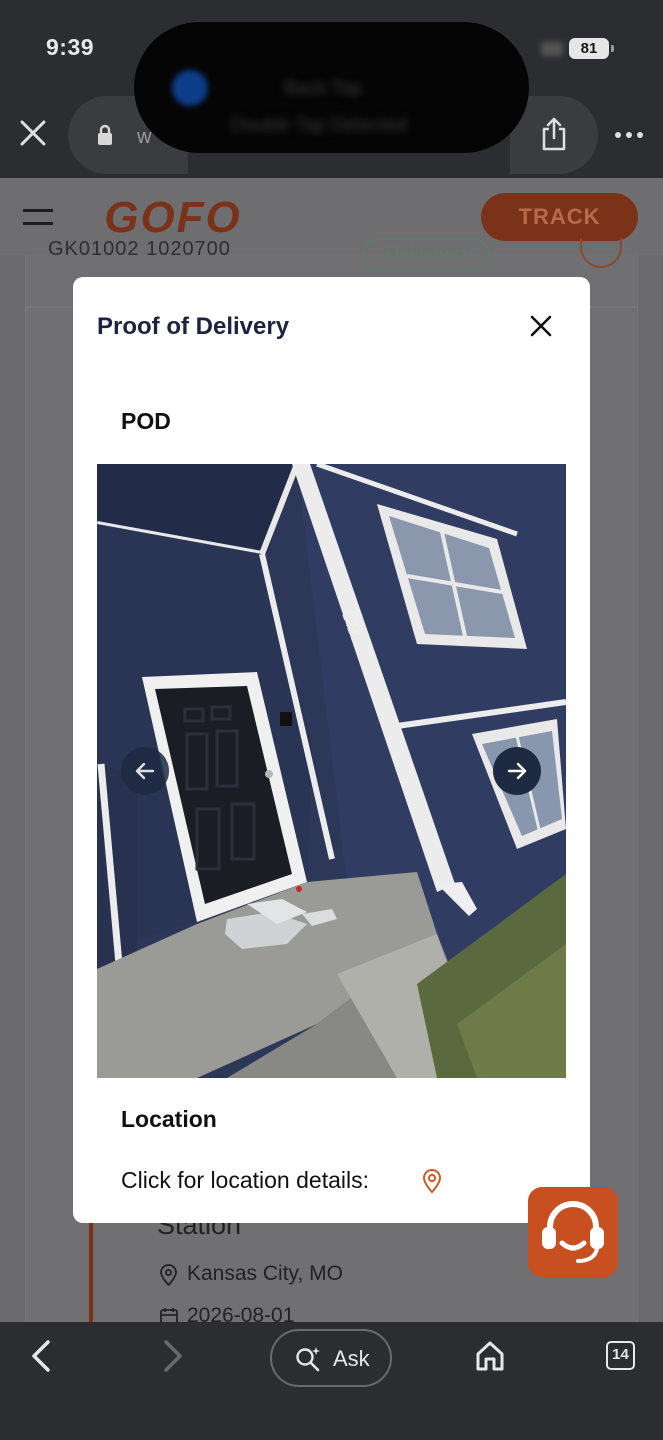  What do you see at coordinates (38, 217) in the screenshot?
I see `menu-icon` at bounding box center [38, 217].